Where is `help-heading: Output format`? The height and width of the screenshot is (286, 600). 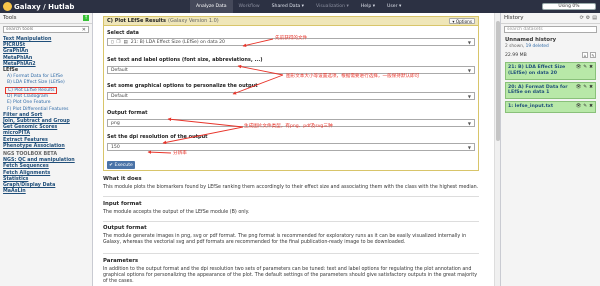
help-heading: Output format is located at coordinates (125, 228).